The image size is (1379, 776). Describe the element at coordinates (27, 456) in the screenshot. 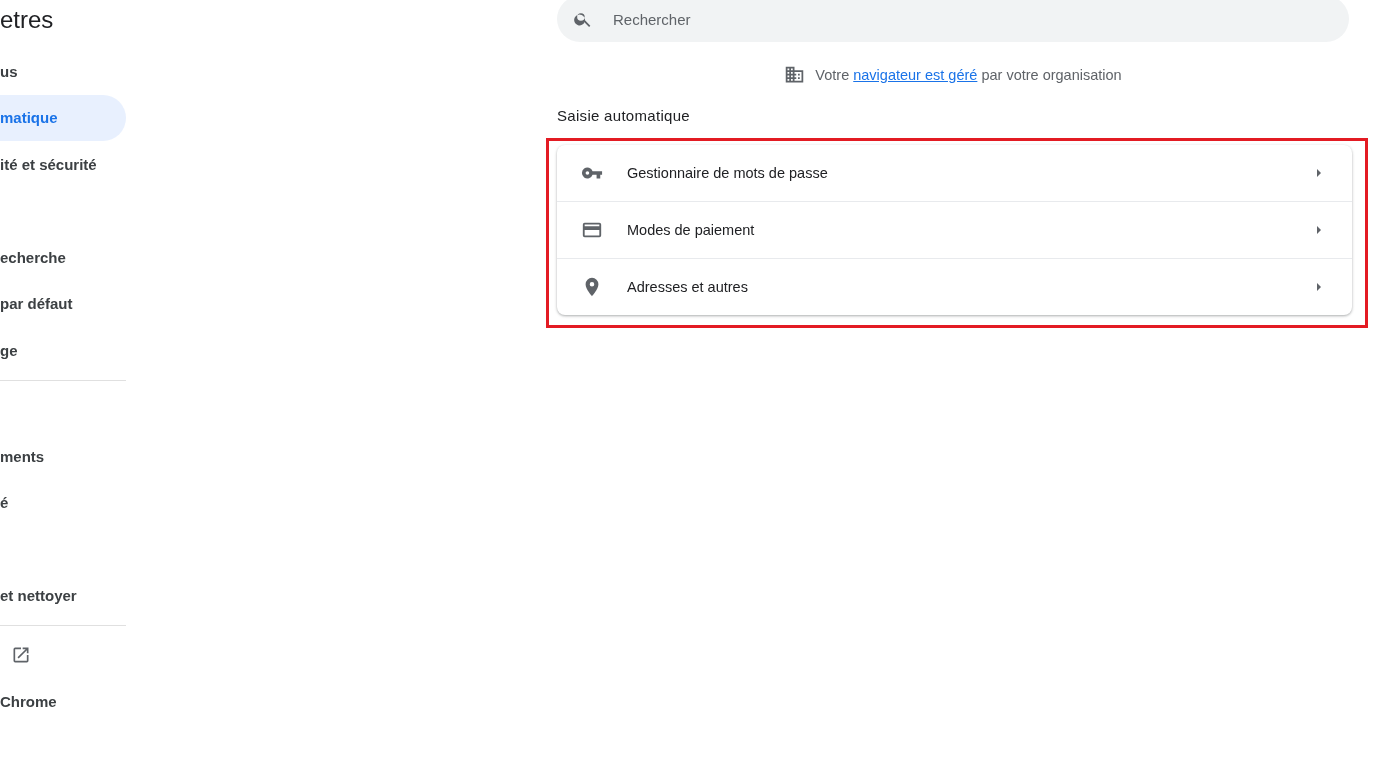

I see `sidebar-item: ments` at that location.